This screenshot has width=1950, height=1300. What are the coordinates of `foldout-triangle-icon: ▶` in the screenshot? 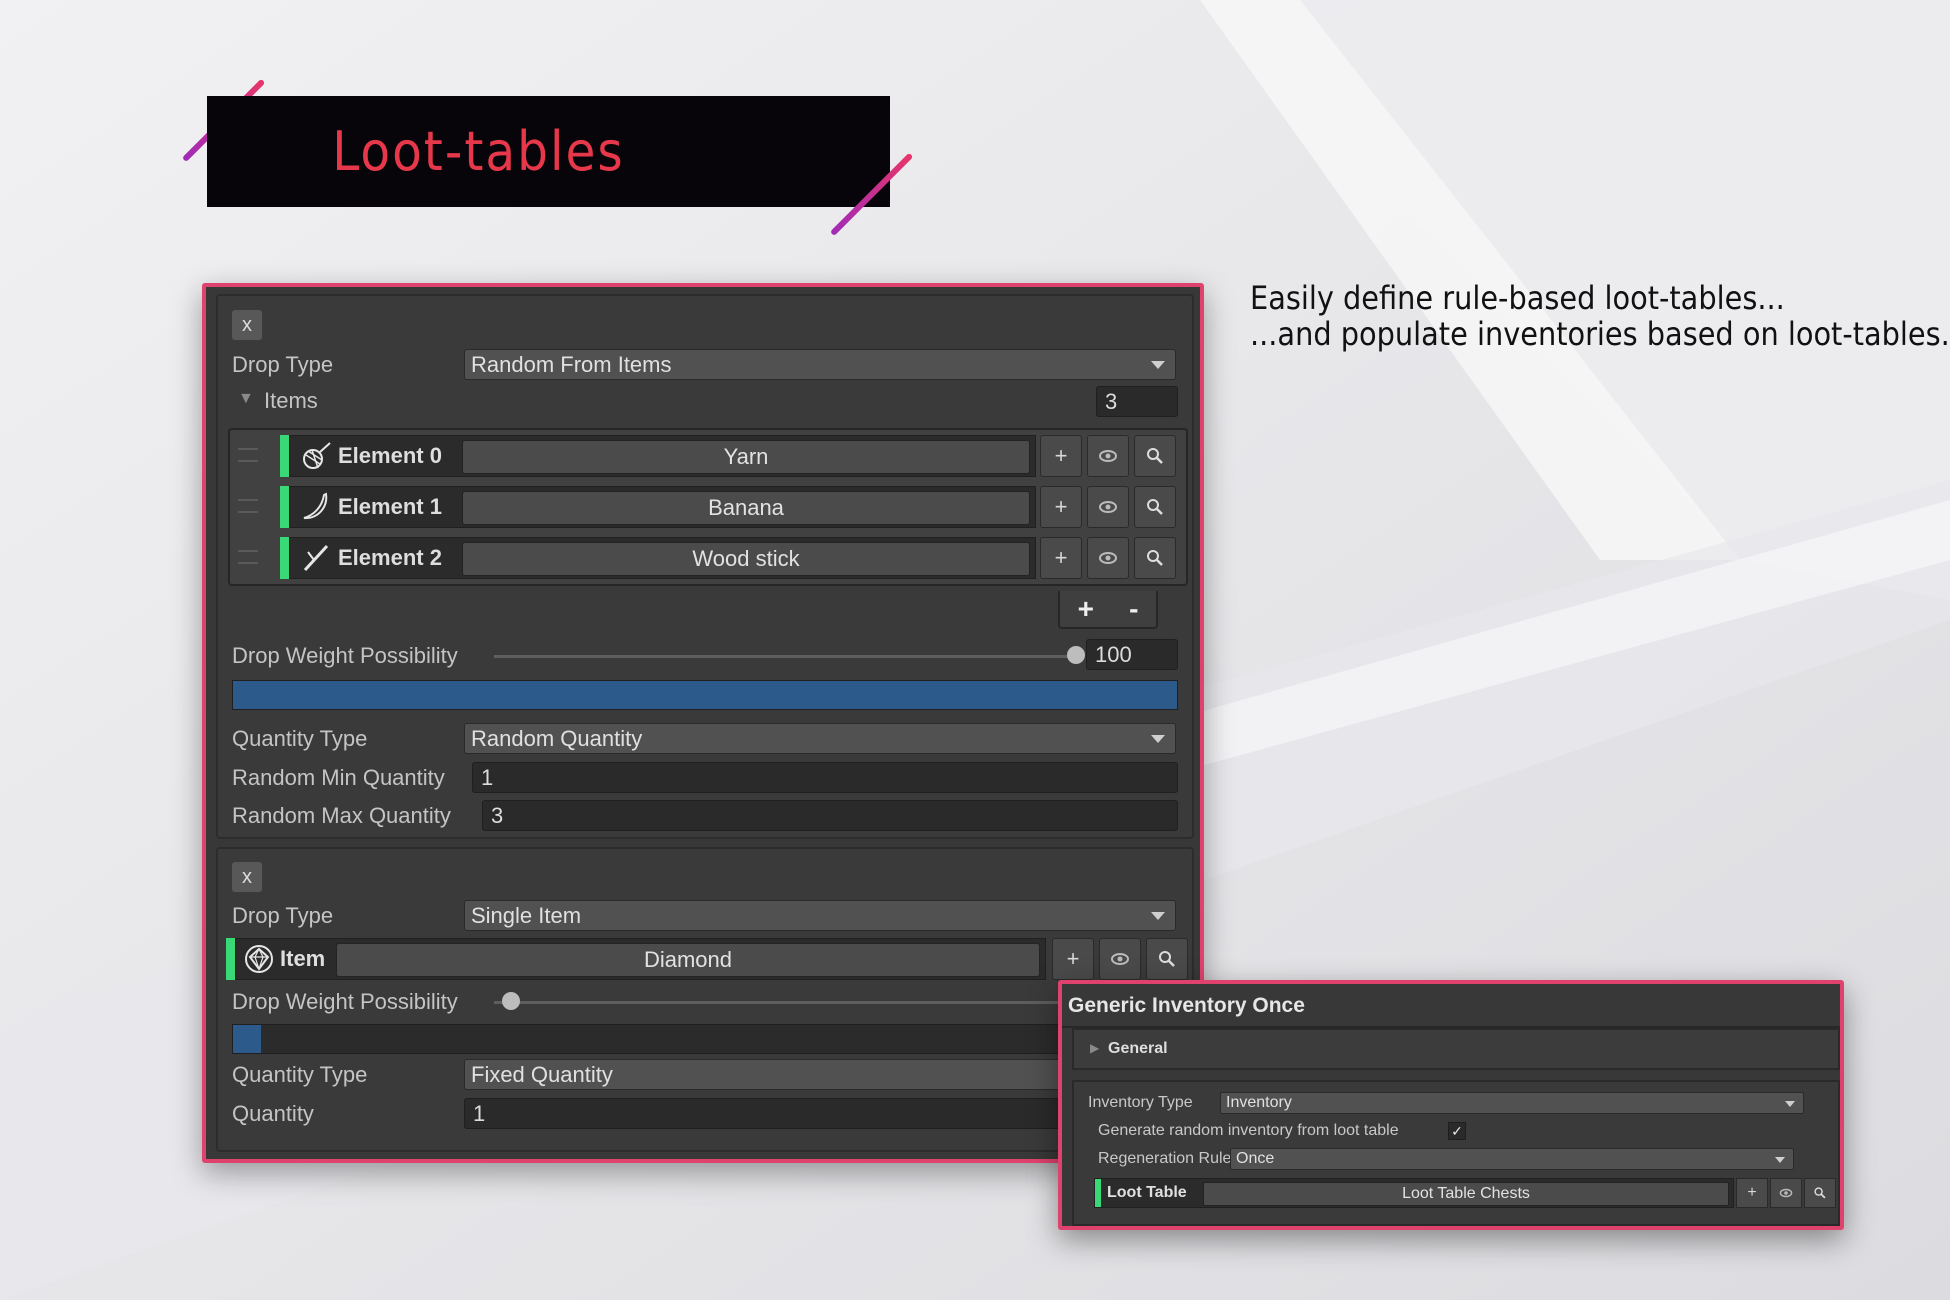 It's located at (1094, 1048).